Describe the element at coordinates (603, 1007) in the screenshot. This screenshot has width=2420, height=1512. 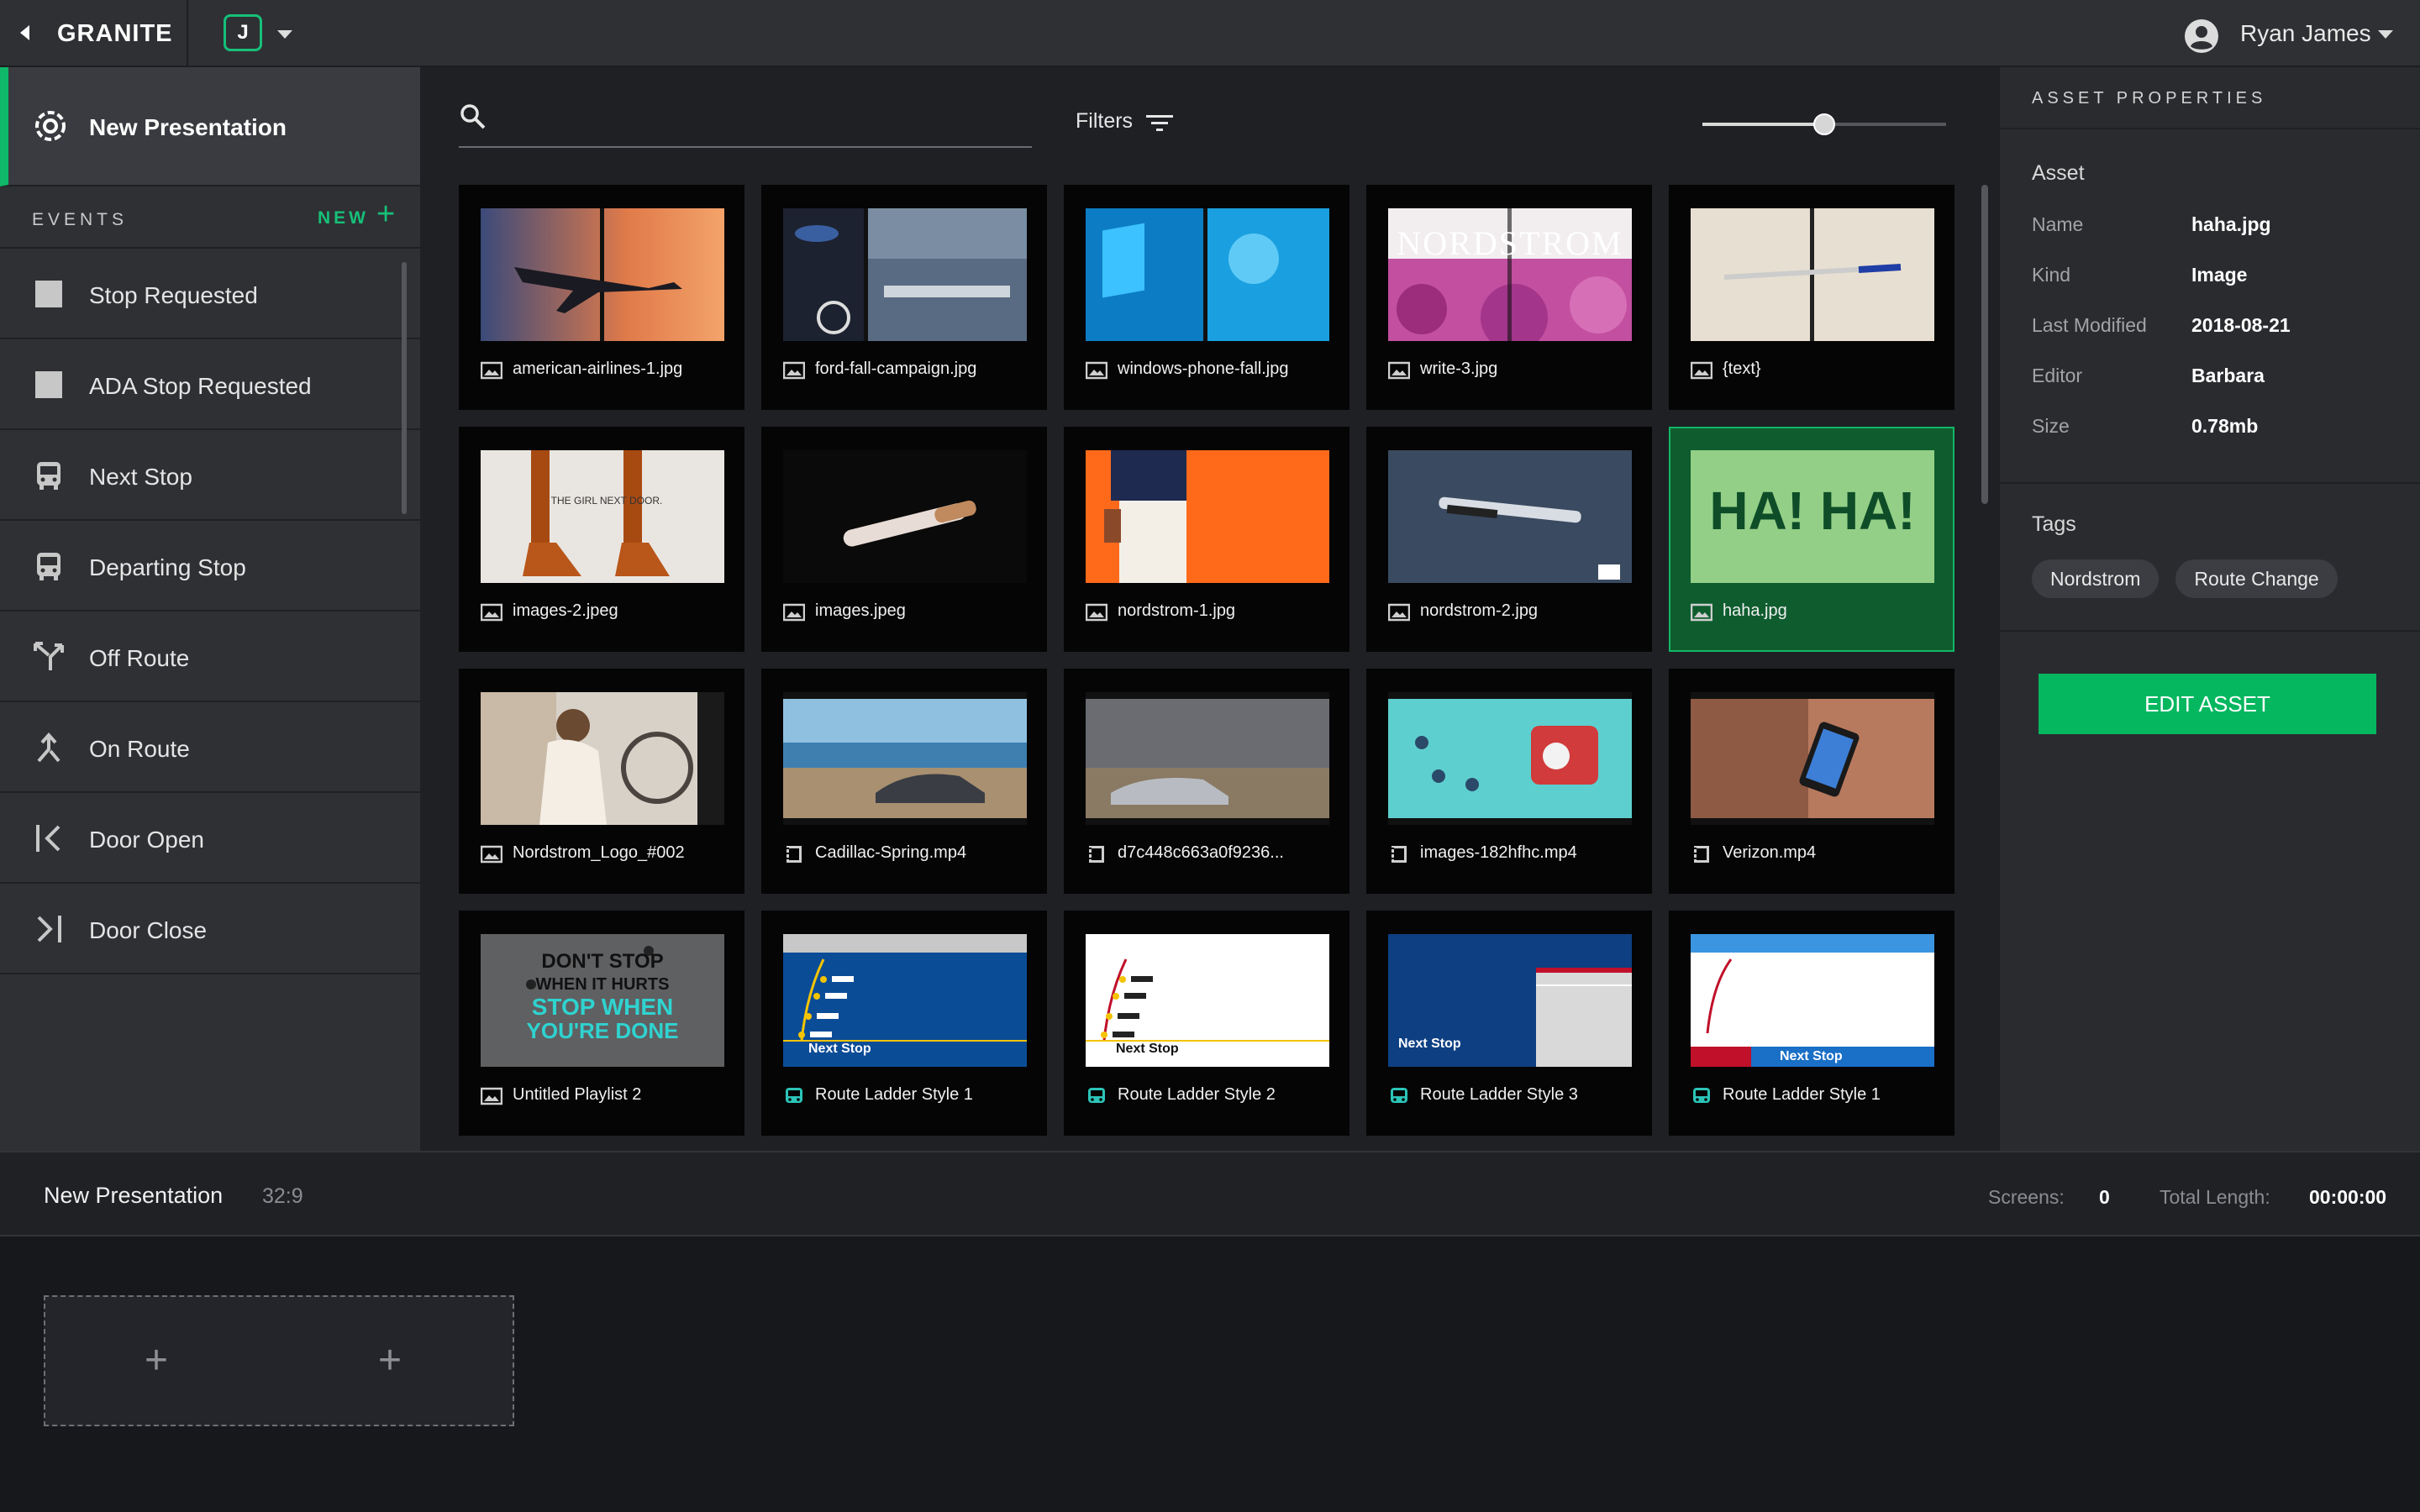
I see `svg-text: STOP WHEN` at that location.